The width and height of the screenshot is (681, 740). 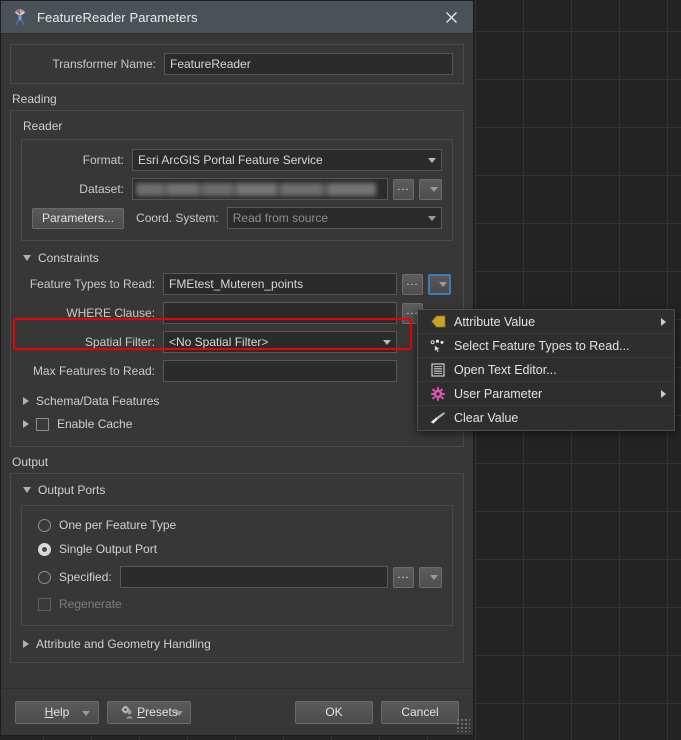 What do you see at coordinates (495, 321) in the screenshot?
I see `menu-item-label: Attribute Value` at bounding box center [495, 321].